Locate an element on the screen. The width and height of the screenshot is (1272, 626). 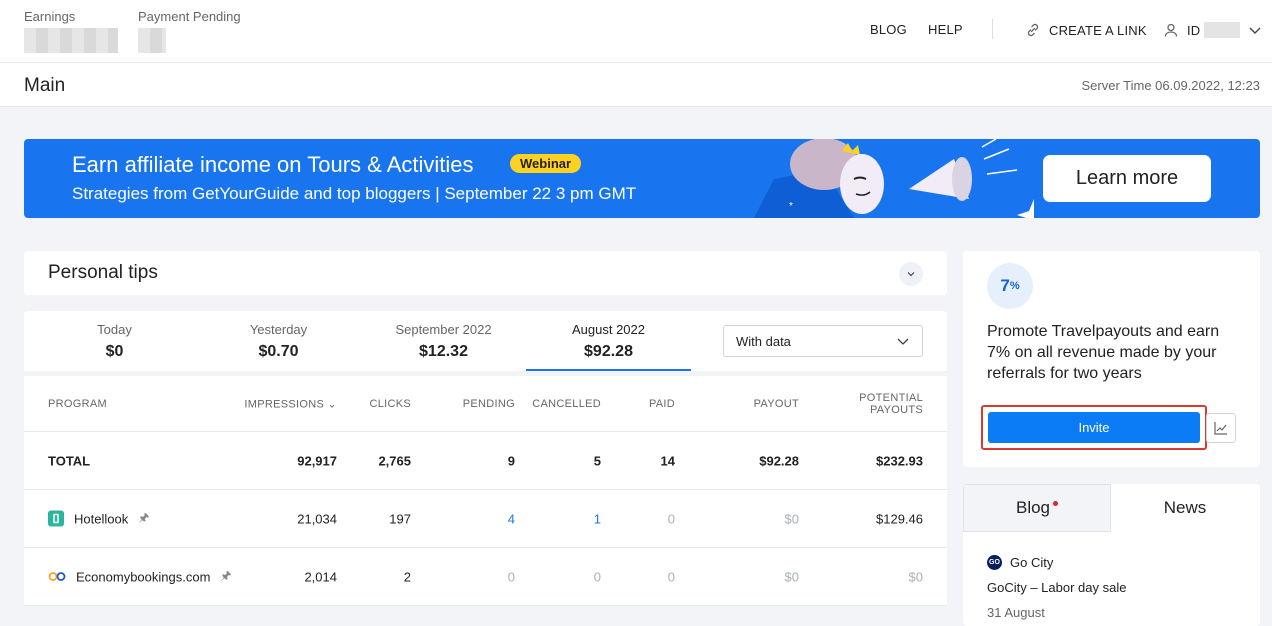
news-source-name: Go City is located at coordinates (1032, 562).